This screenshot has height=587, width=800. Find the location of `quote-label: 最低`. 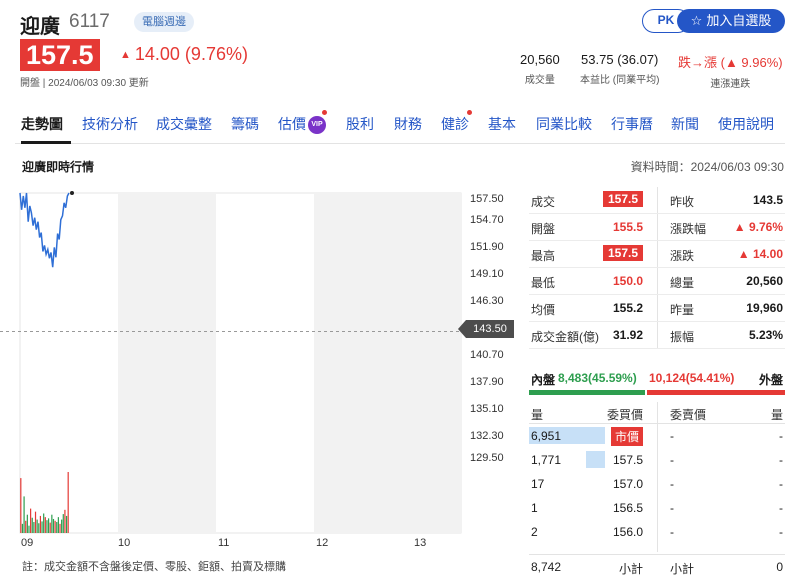

quote-label: 最低 is located at coordinates (543, 283).